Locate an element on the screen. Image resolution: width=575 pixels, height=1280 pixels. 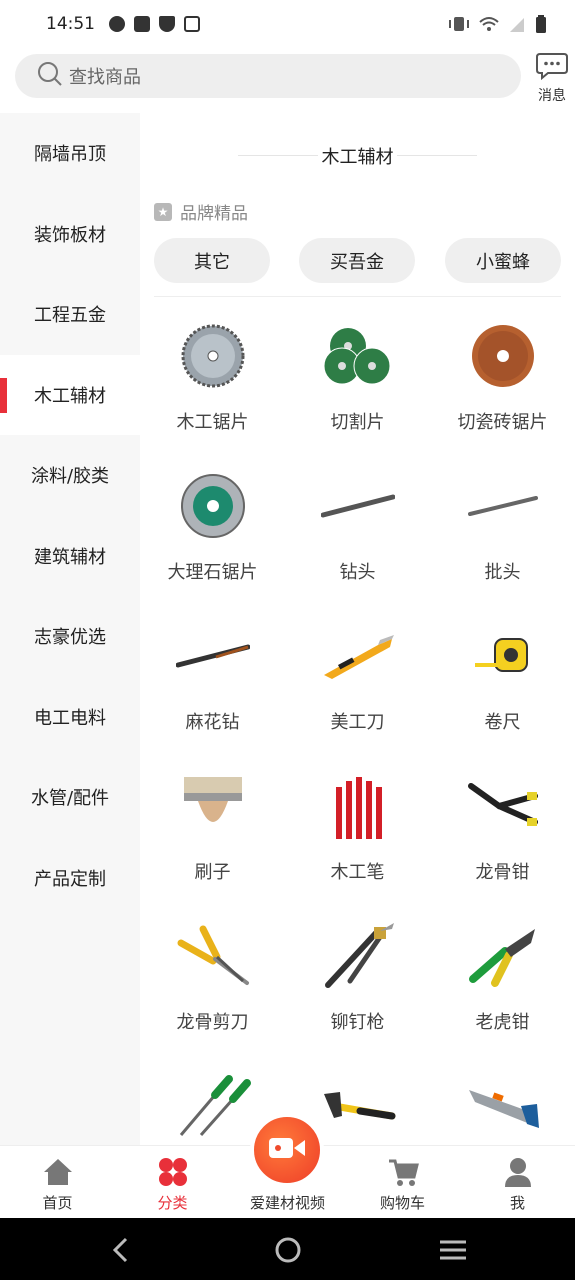
tab-category: 分类 is located at coordinates (172, 1182).